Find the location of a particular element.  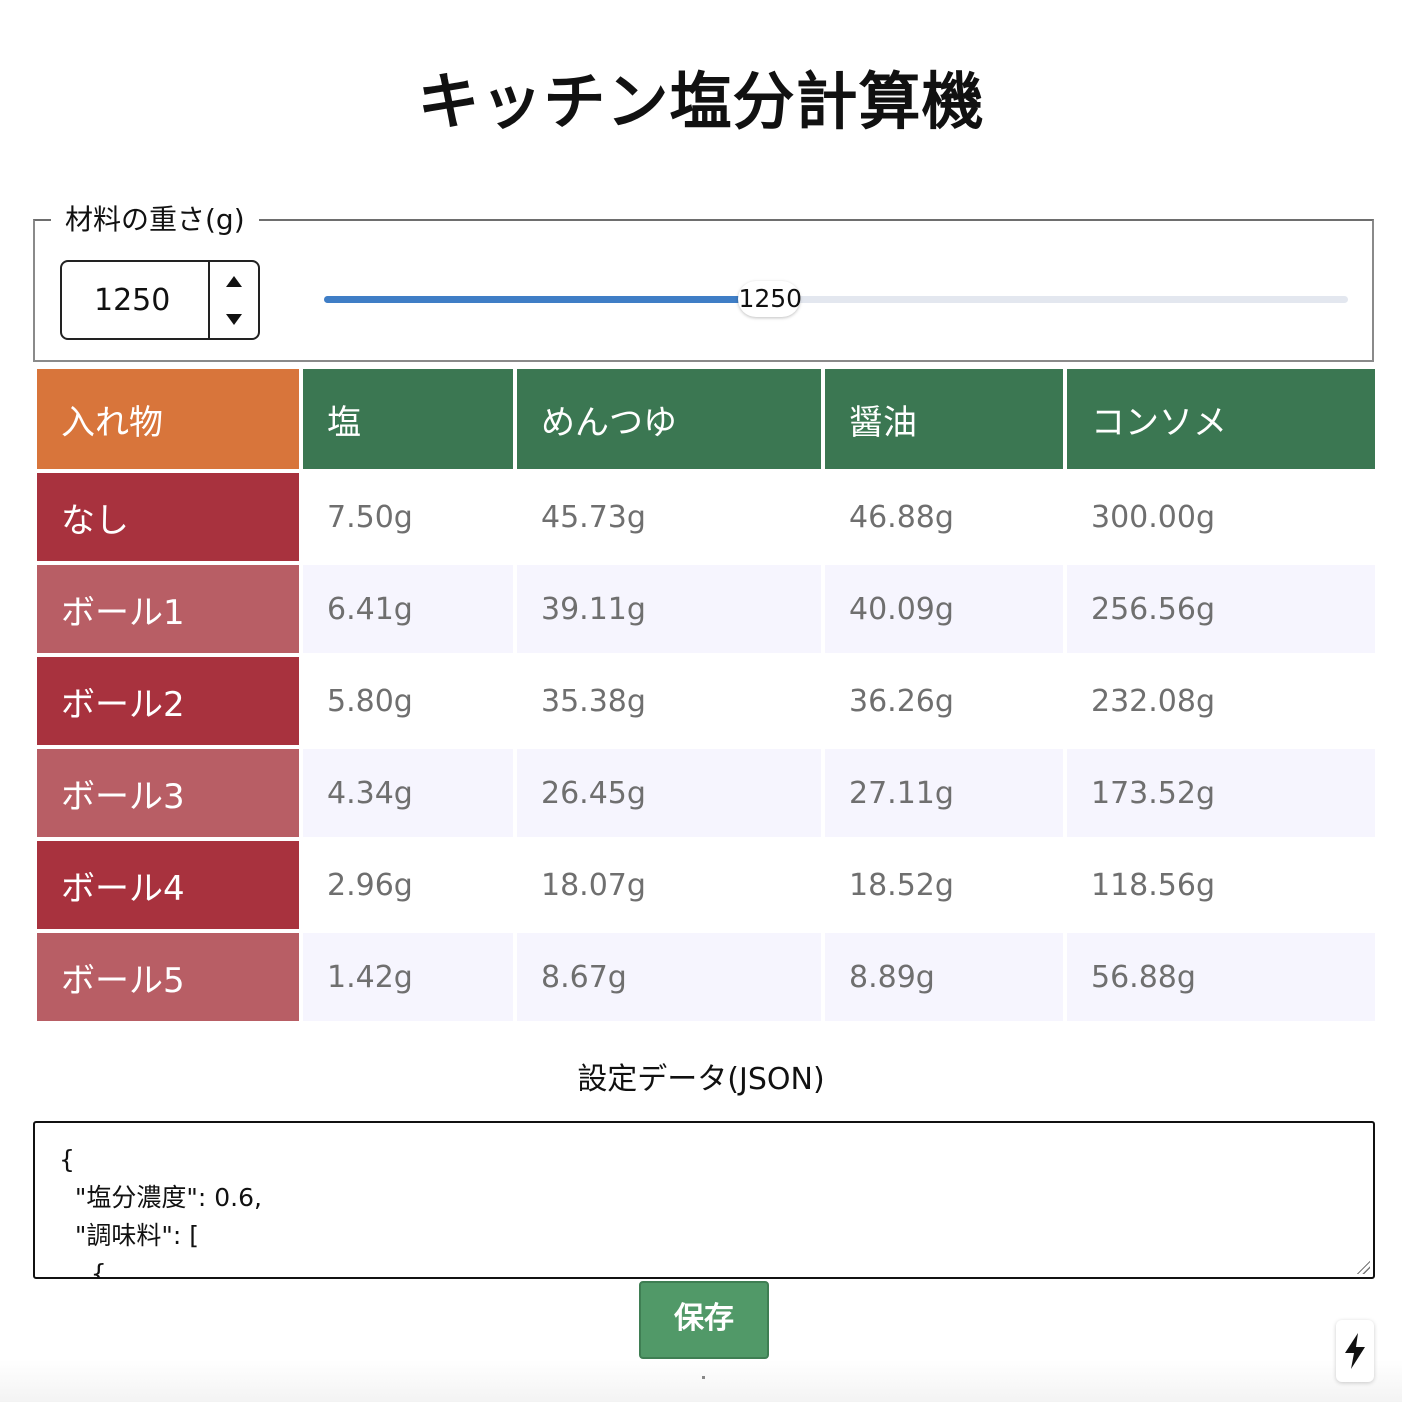

table-cell: 26.45g is located at coordinates (669, 793).